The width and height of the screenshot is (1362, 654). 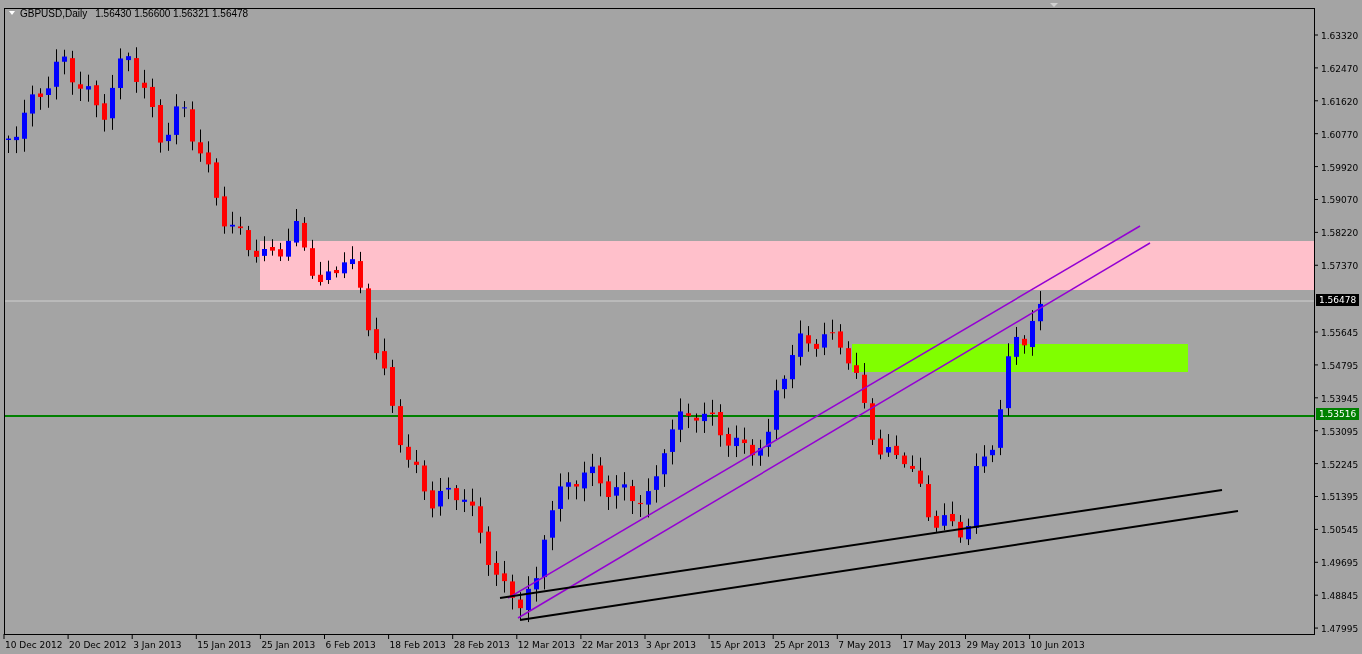 I want to click on price-label: 1.57370, so click(x=1340, y=266).